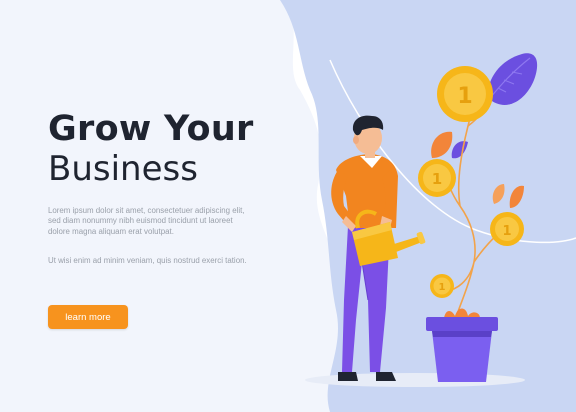 This screenshot has height=412, width=576. I want to click on flower-pot, so click(462, 349).